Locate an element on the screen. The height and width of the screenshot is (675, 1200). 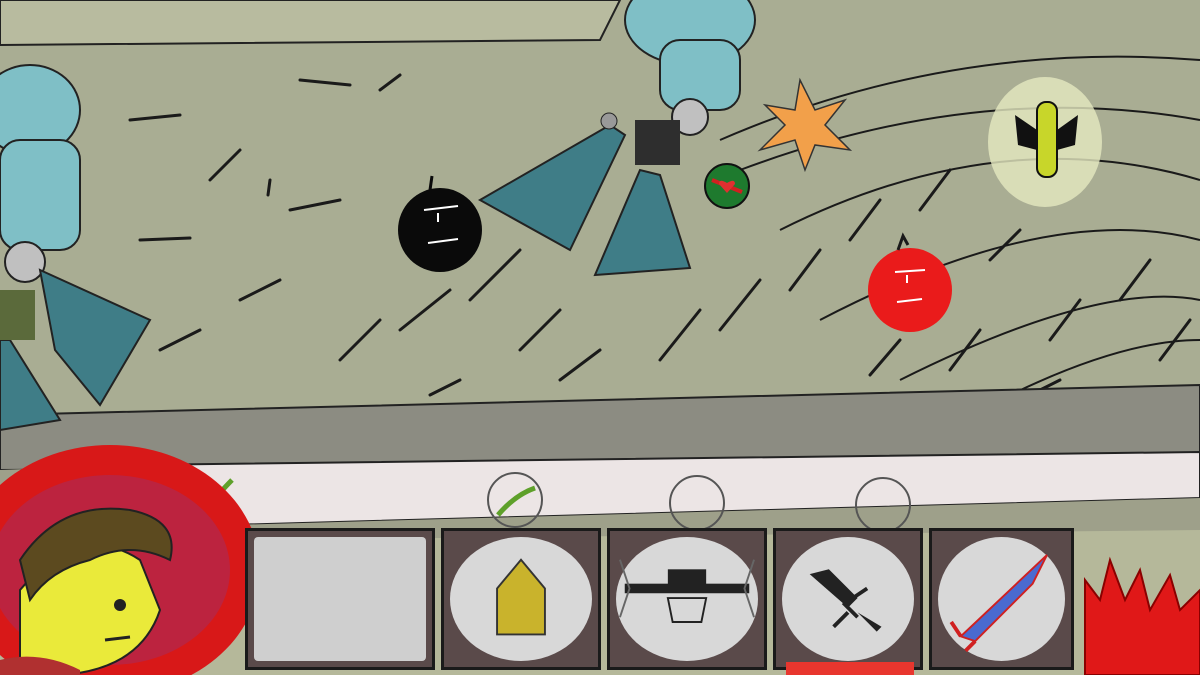
hotbar-slot-crossbow is located at coordinates (687, 599).